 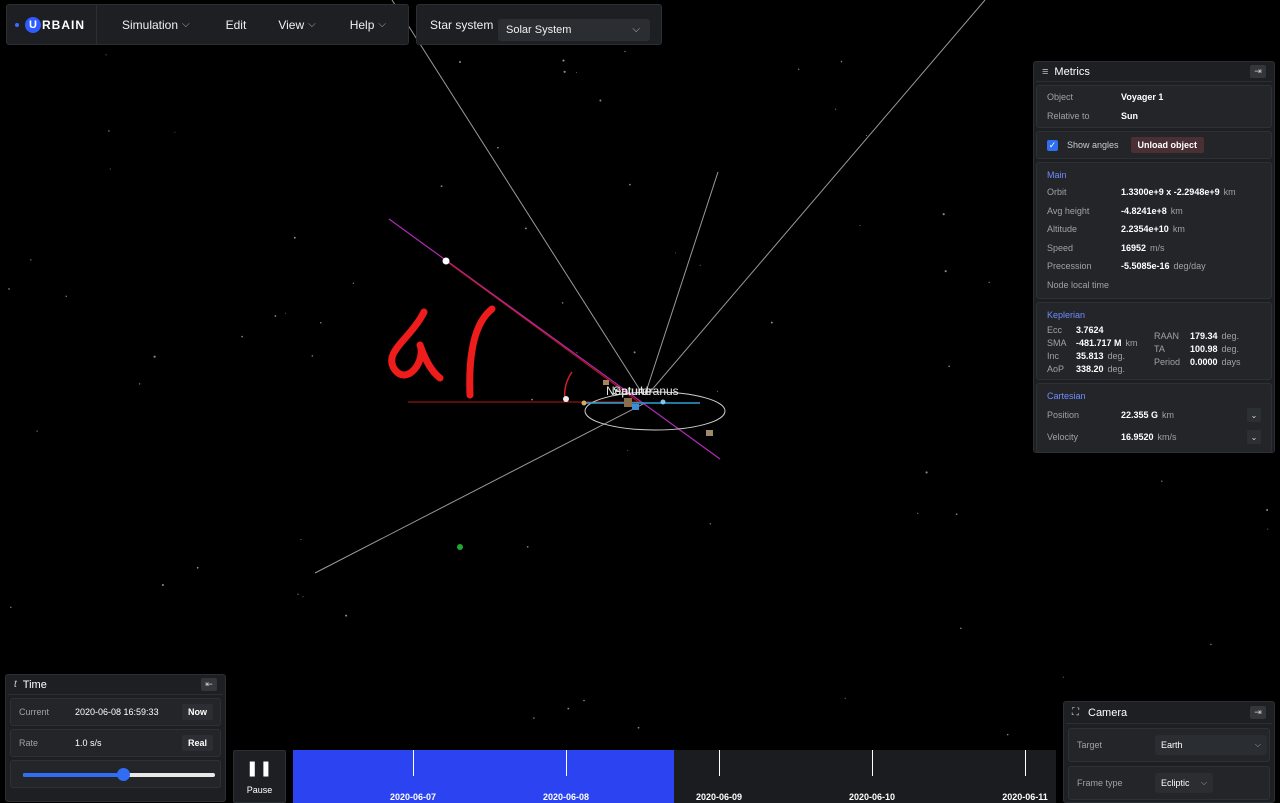 I want to click on metric-row: Node local time, so click(x=1154, y=285).